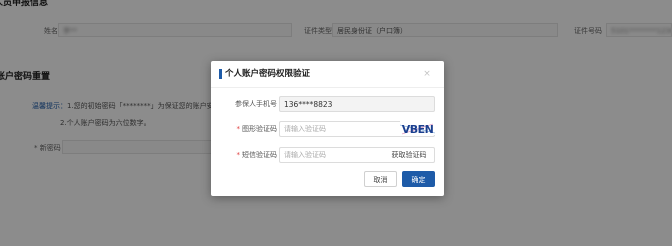 The height and width of the screenshot is (246, 672). What do you see at coordinates (380, 179) in the screenshot?
I see `cancel-button: 取消` at bounding box center [380, 179].